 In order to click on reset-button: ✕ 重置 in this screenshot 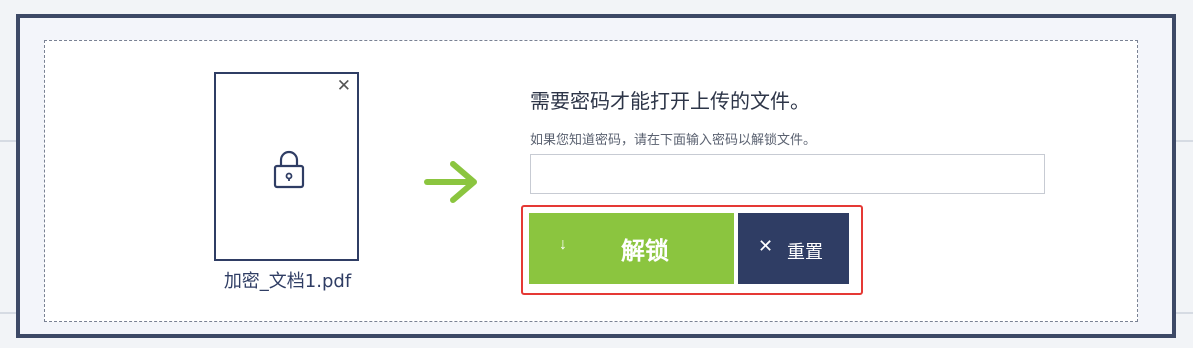, I will do `click(793, 248)`.